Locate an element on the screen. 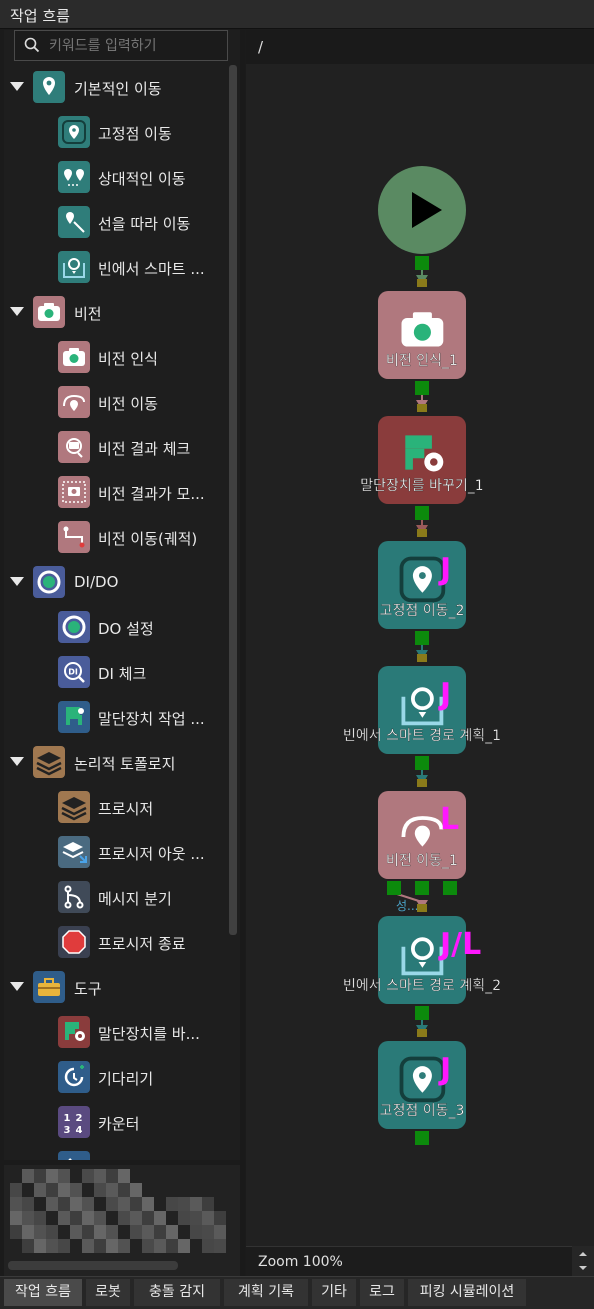 This screenshot has height=1309, width=594. flow-step-node: J/L 빈에서 스마트 경로 계획_2 is located at coordinates (422, 962).